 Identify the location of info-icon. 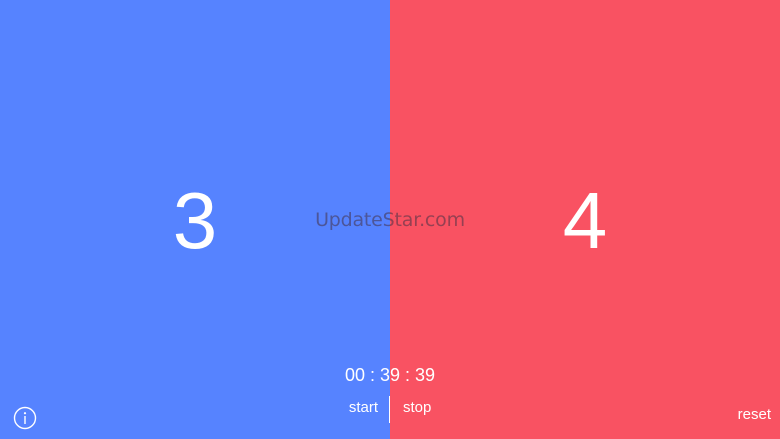
(25, 418).